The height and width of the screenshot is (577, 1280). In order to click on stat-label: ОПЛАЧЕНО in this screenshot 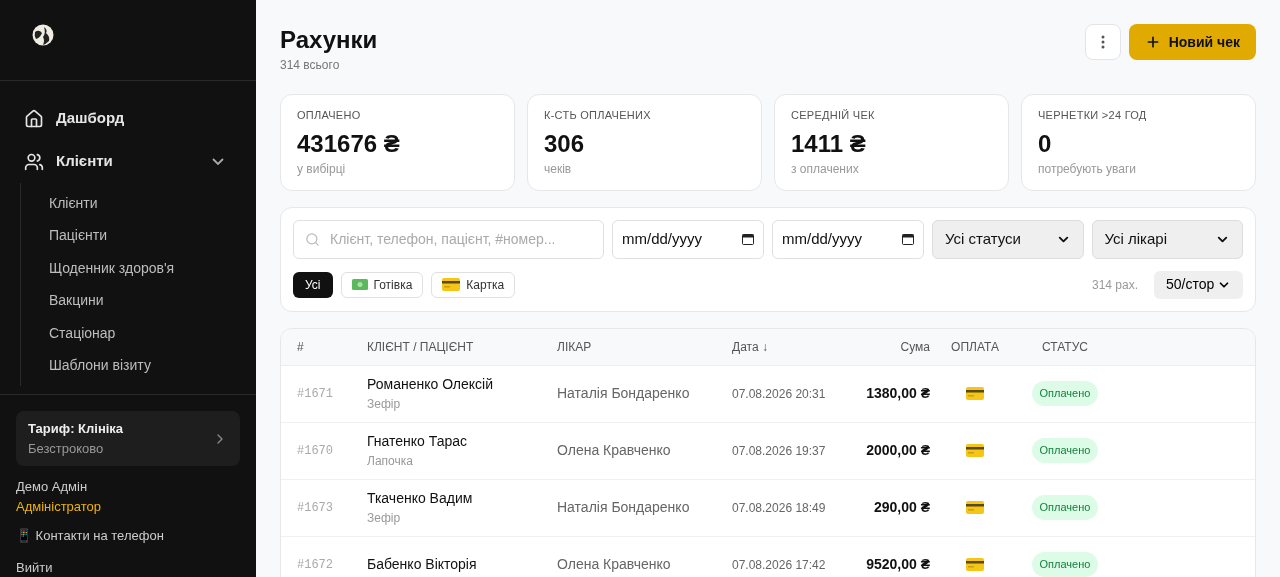, I will do `click(329, 115)`.